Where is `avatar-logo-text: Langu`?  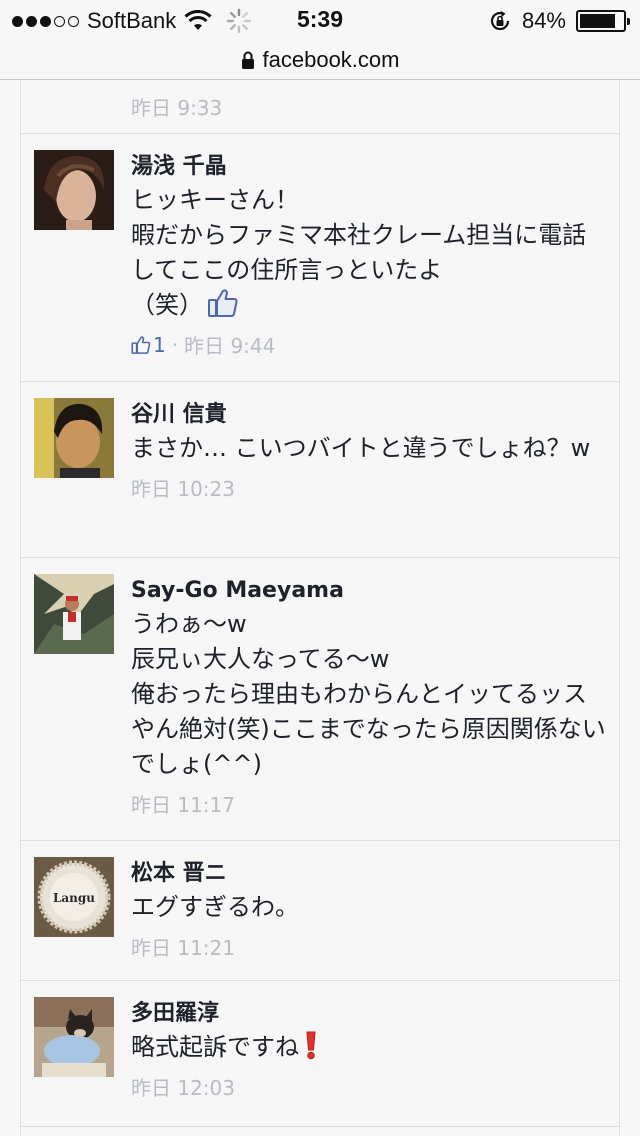 avatar-logo-text: Langu is located at coordinates (74, 898).